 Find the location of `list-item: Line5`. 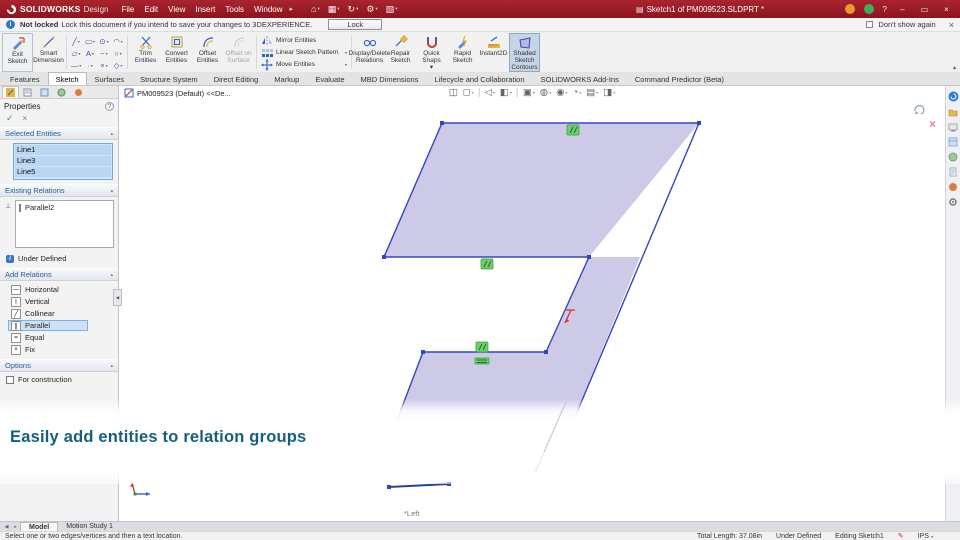

list-item: Line5 is located at coordinates (63, 172).